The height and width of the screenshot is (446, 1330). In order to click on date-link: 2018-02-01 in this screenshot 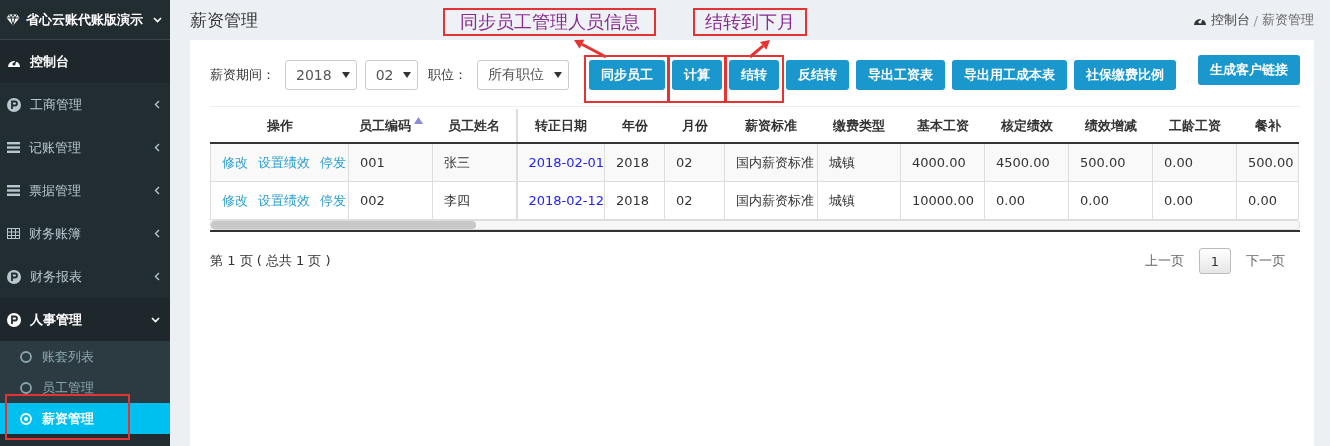, I will do `click(566, 162)`.